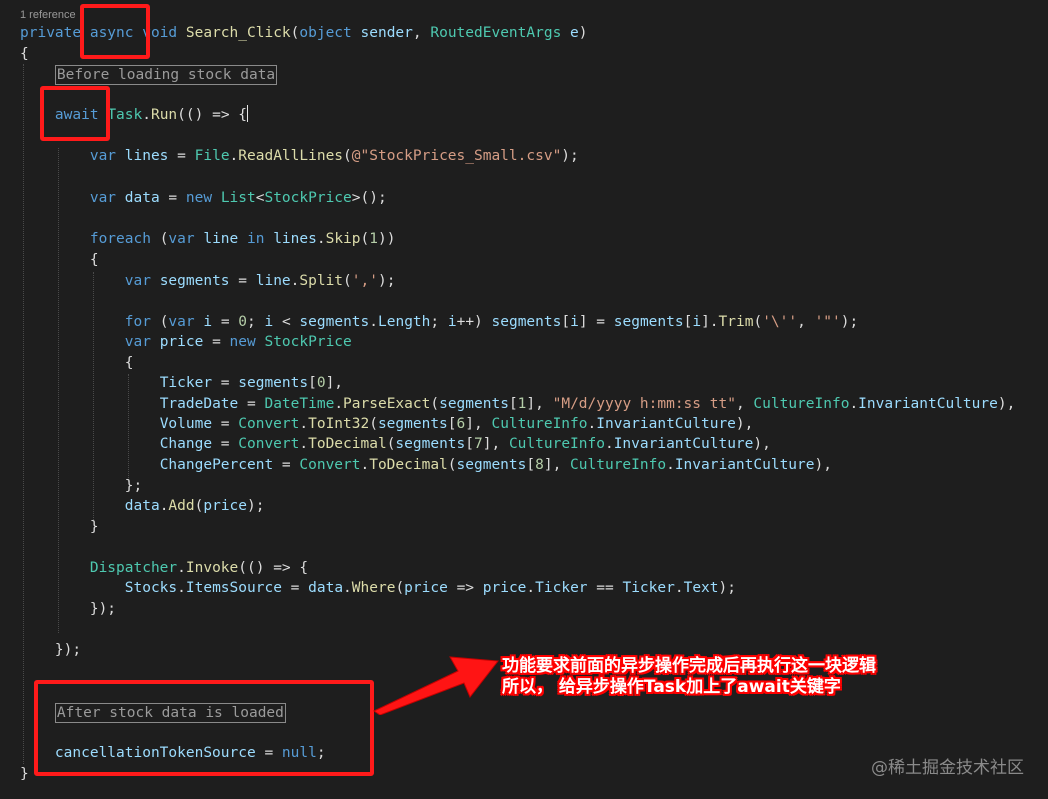 The image size is (1048, 799). What do you see at coordinates (689, 666) in the screenshot?
I see `annotation-line-1: 功能要求前面的异步操作完成后再执行这一块逻辑` at bounding box center [689, 666].